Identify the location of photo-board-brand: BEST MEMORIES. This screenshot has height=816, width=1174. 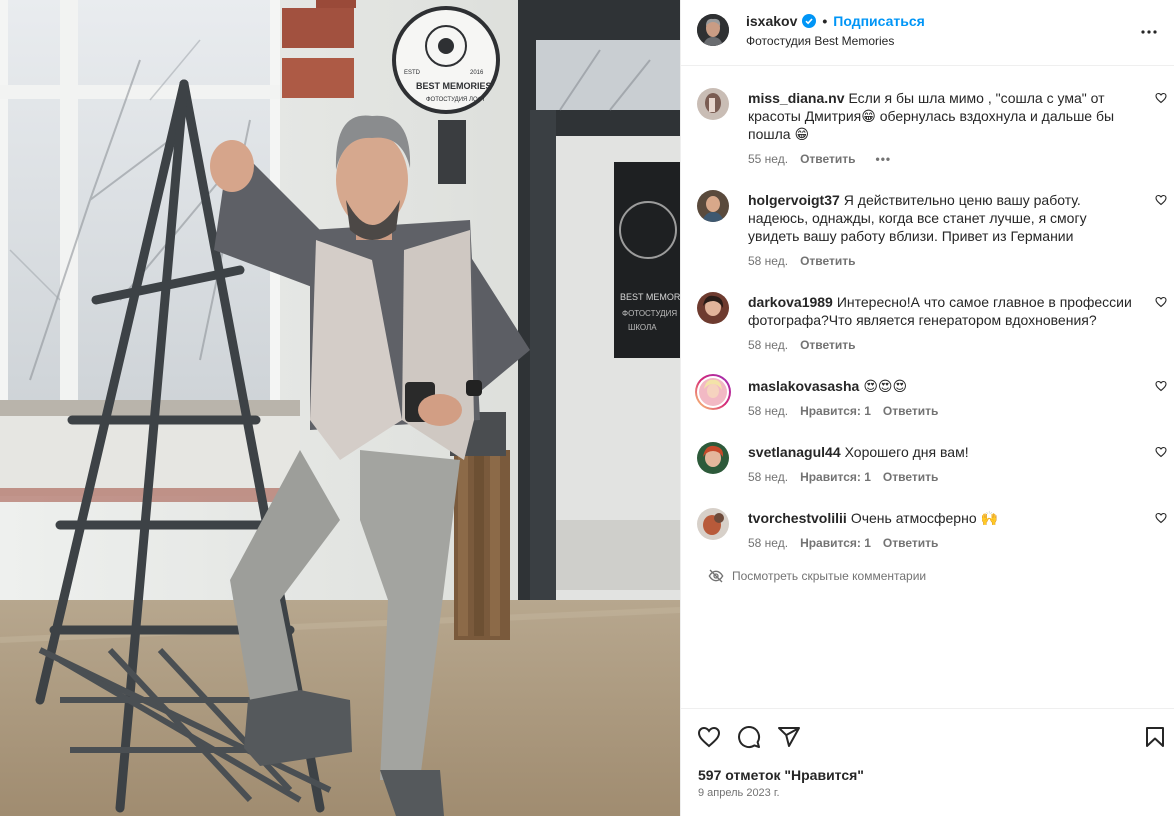
(650, 297).